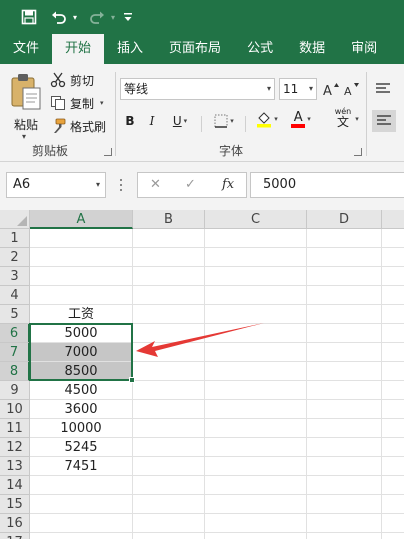 This screenshot has height=539, width=404. I want to click on tab-data: 数据, so click(312, 49).